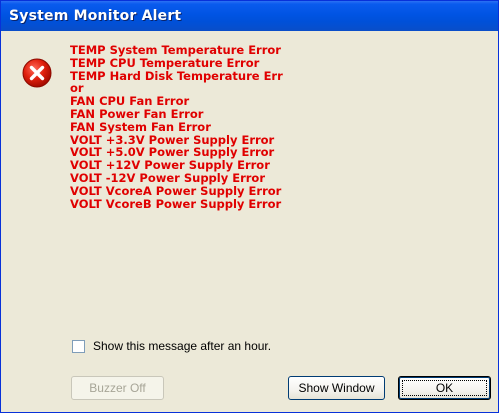  What do you see at coordinates (95, 16) in the screenshot?
I see `window-title: System Monitor Alert` at bounding box center [95, 16].